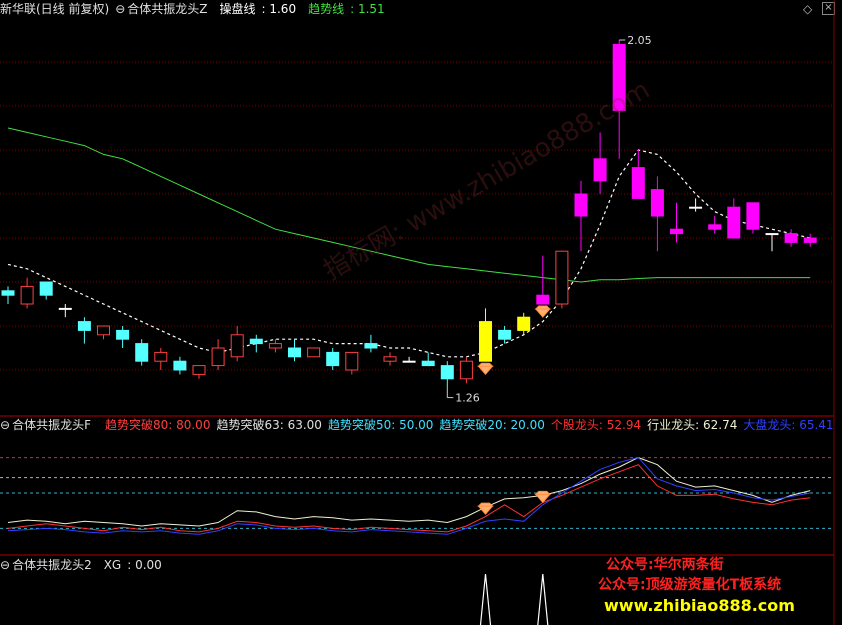  I want to click on sub2-header: ⊖ 合体共振龙头2 XG: 0.00, so click(87, 565).